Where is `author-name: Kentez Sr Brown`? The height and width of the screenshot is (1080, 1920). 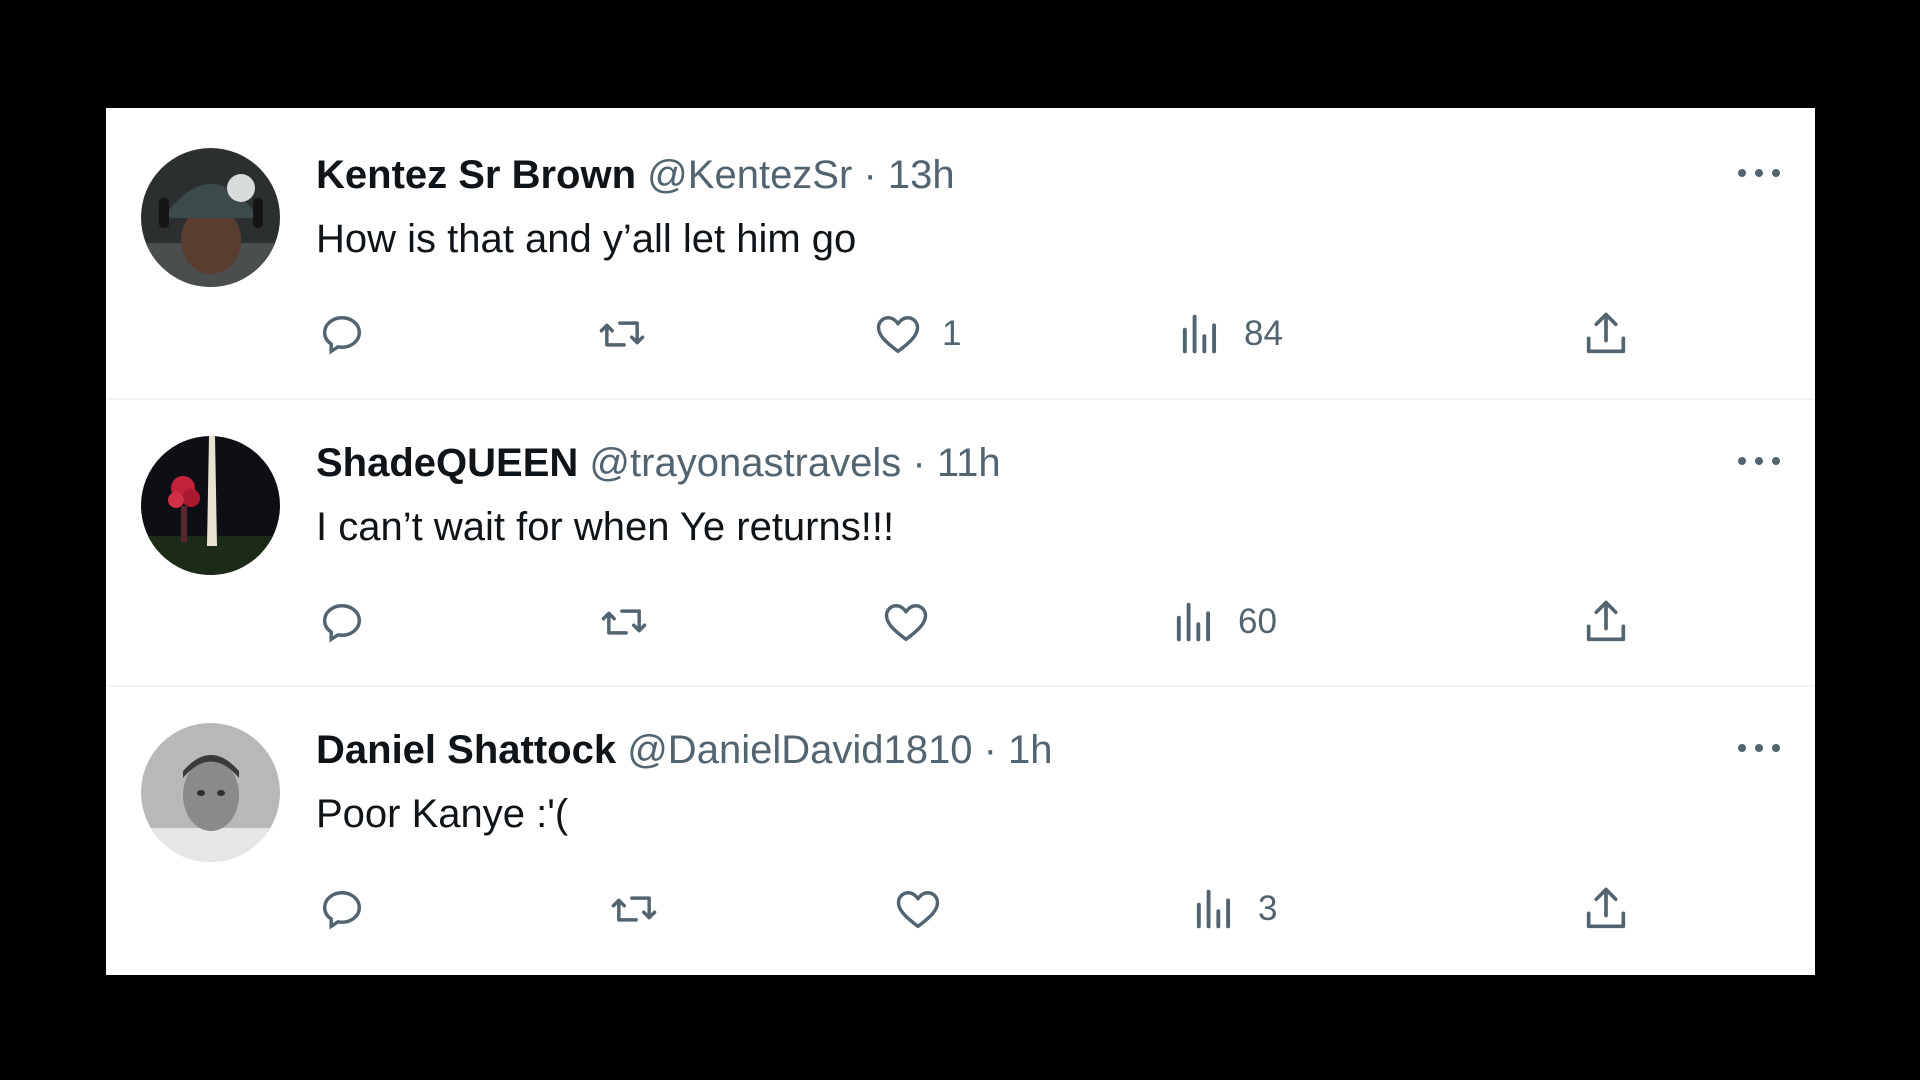
author-name: Kentez Sr Brown is located at coordinates (476, 175).